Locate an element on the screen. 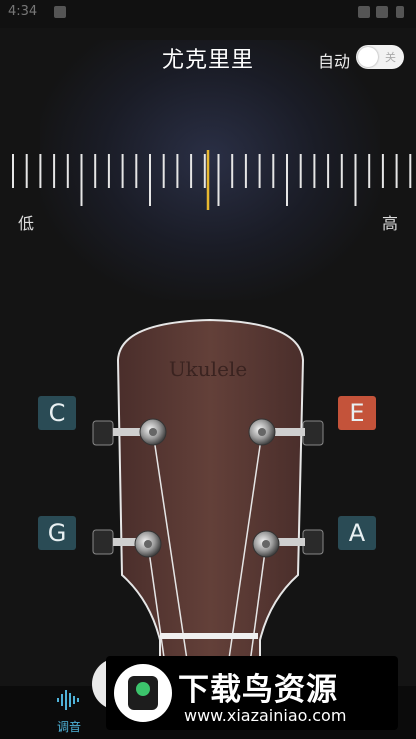 Image resolution: width=416 pixels, height=739 pixels. tuner-key-e is located at coordinates (313, 433).